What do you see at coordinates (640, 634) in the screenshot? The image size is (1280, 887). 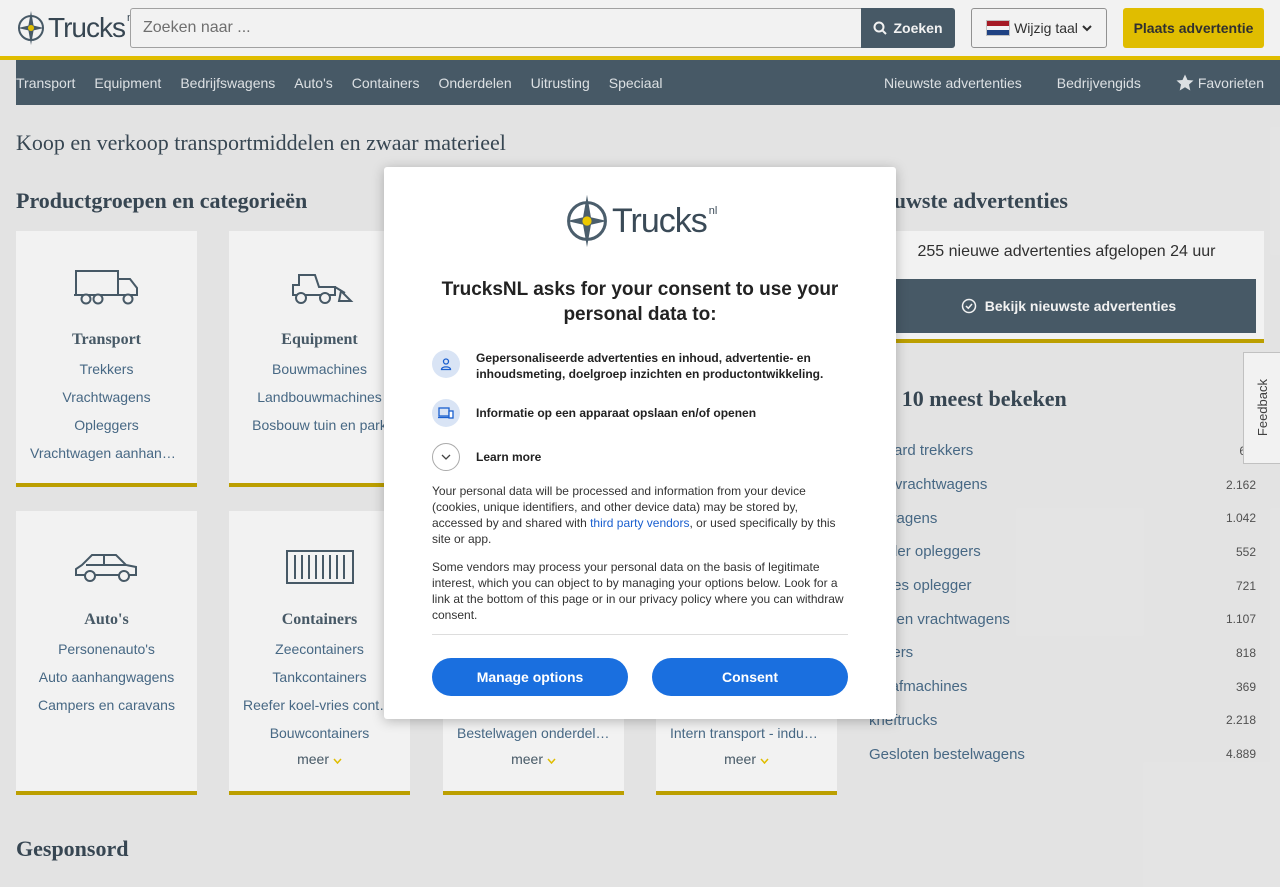 I see `modal-divider` at bounding box center [640, 634].